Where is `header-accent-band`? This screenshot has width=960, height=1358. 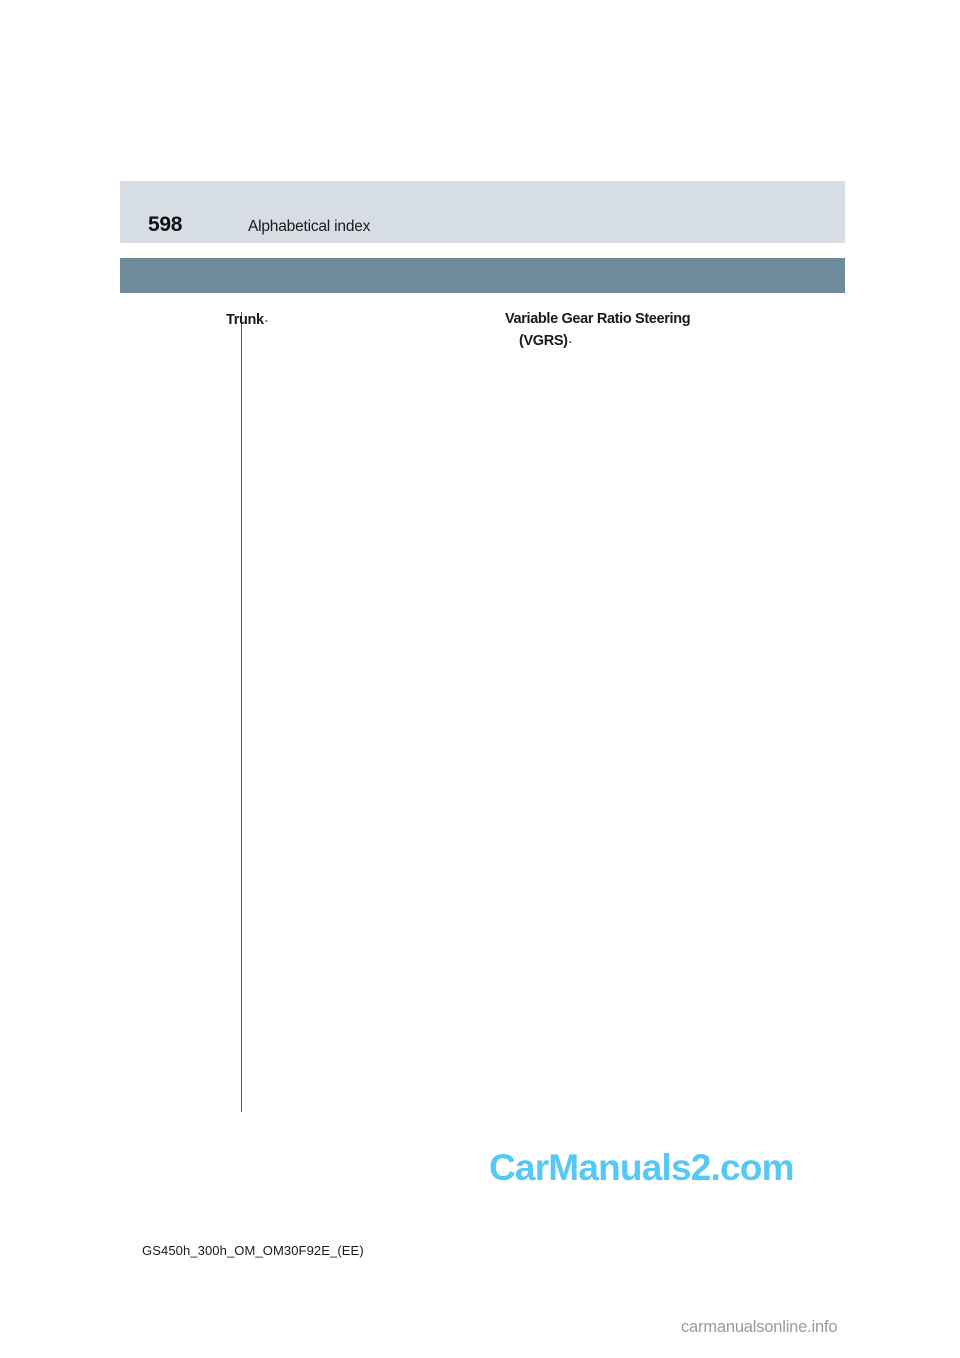 header-accent-band is located at coordinates (482, 275).